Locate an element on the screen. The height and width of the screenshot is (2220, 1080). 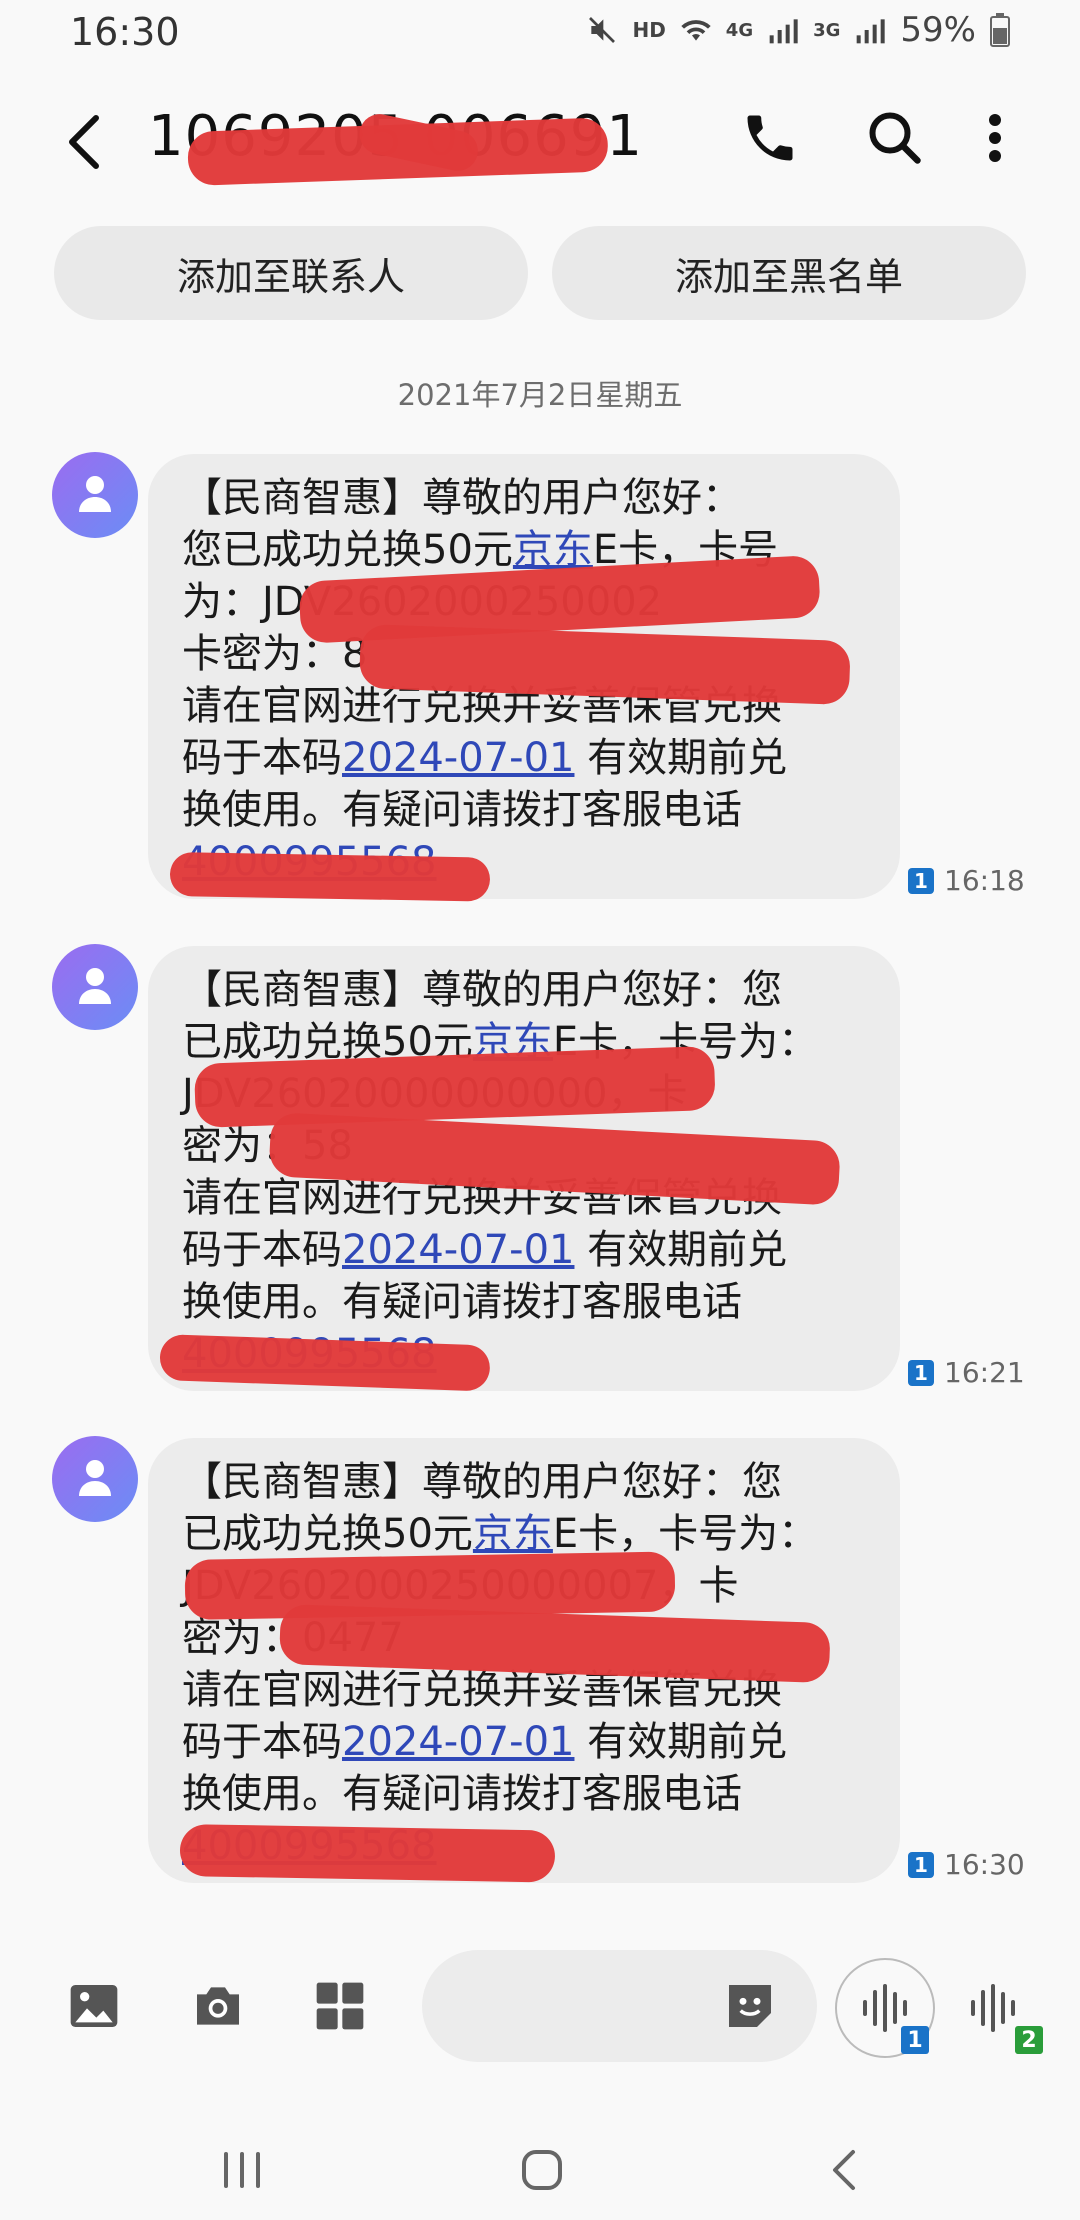
voice-message-sim1-button: 1 is located at coordinates (885, 2008).